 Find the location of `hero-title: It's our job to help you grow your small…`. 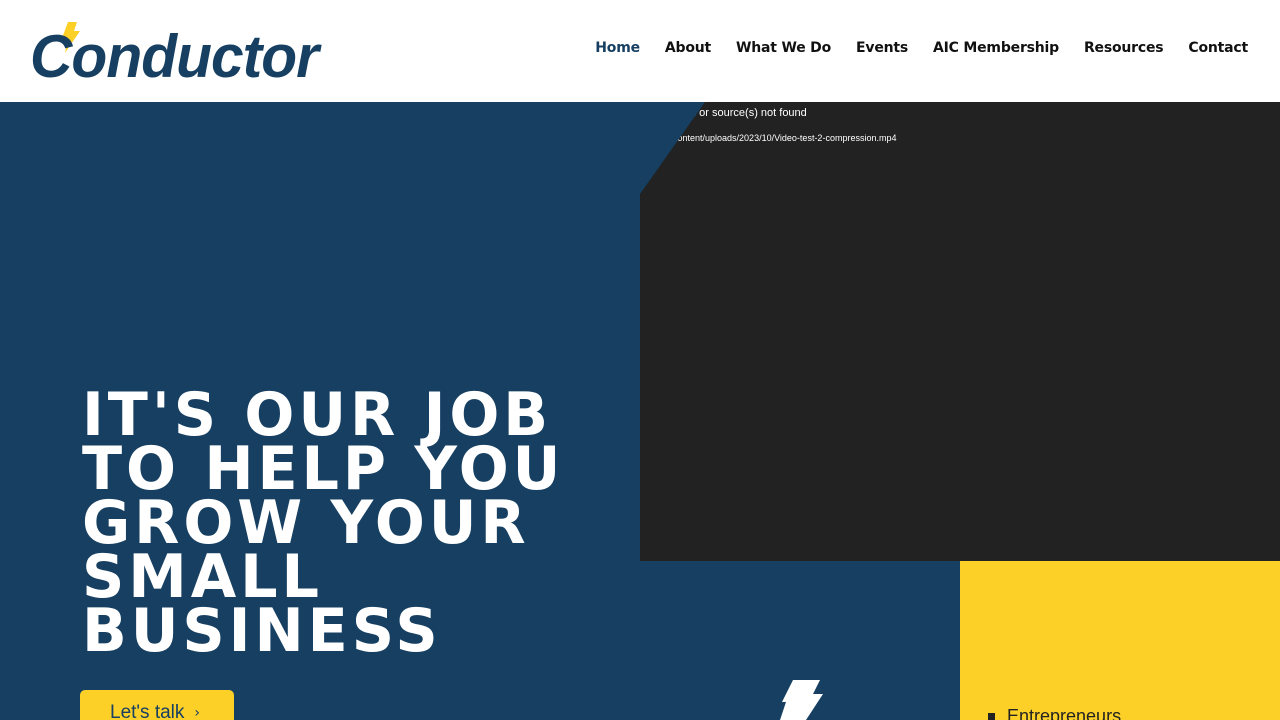

hero-title: It's our job to help you grow your small… is located at coordinates (323, 523).